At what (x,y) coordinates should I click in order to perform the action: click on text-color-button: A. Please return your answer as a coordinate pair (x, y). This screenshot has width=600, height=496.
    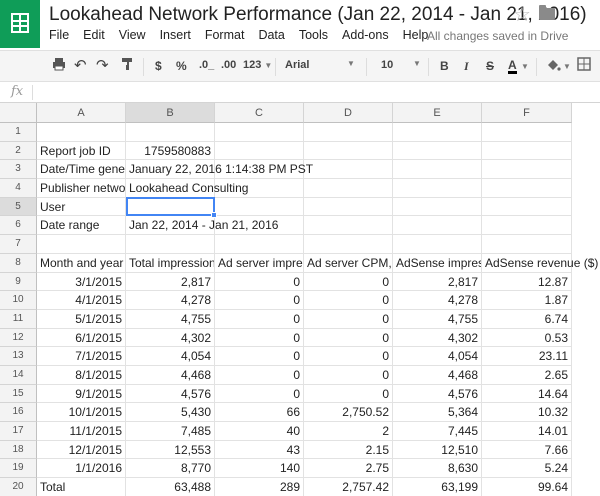
    Looking at the image, I should click on (512, 66).